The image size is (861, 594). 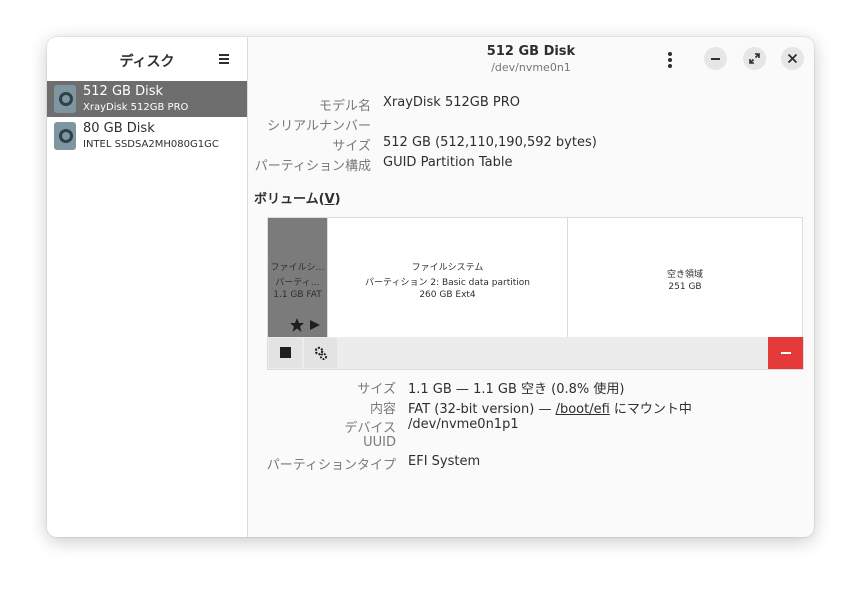 What do you see at coordinates (447, 283) in the screenshot?
I see `partition-2-line2: パーティション 2: Basic data partition` at bounding box center [447, 283].